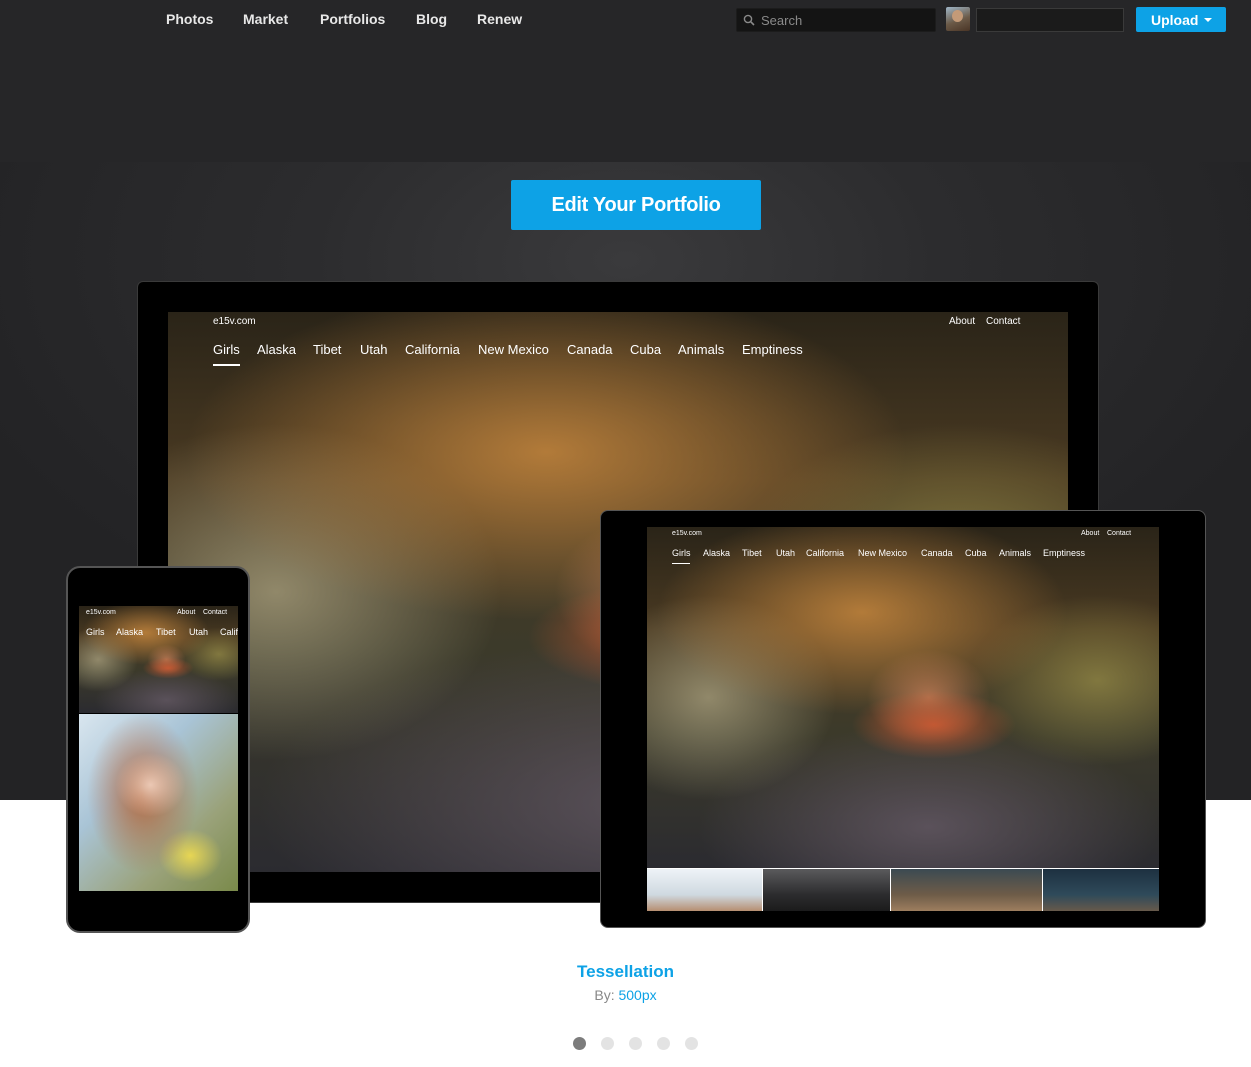 This screenshot has width=1251, height=1067. What do you see at coordinates (604, 995) in the screenshot?
I see `theme-by-label: By:` at bounding box center [604, 995].